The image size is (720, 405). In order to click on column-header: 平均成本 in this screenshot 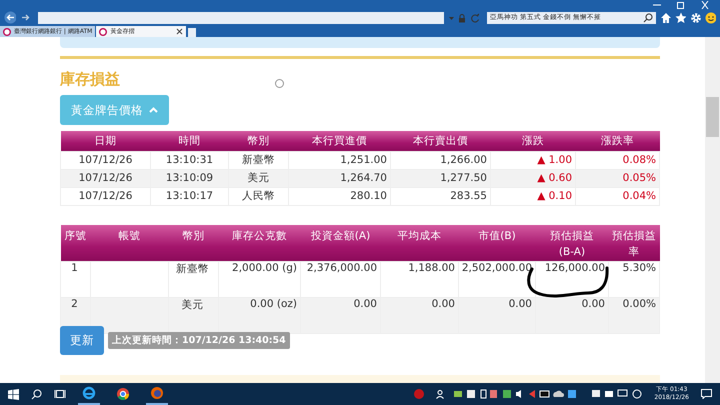, I will do `click(419, 243)`.